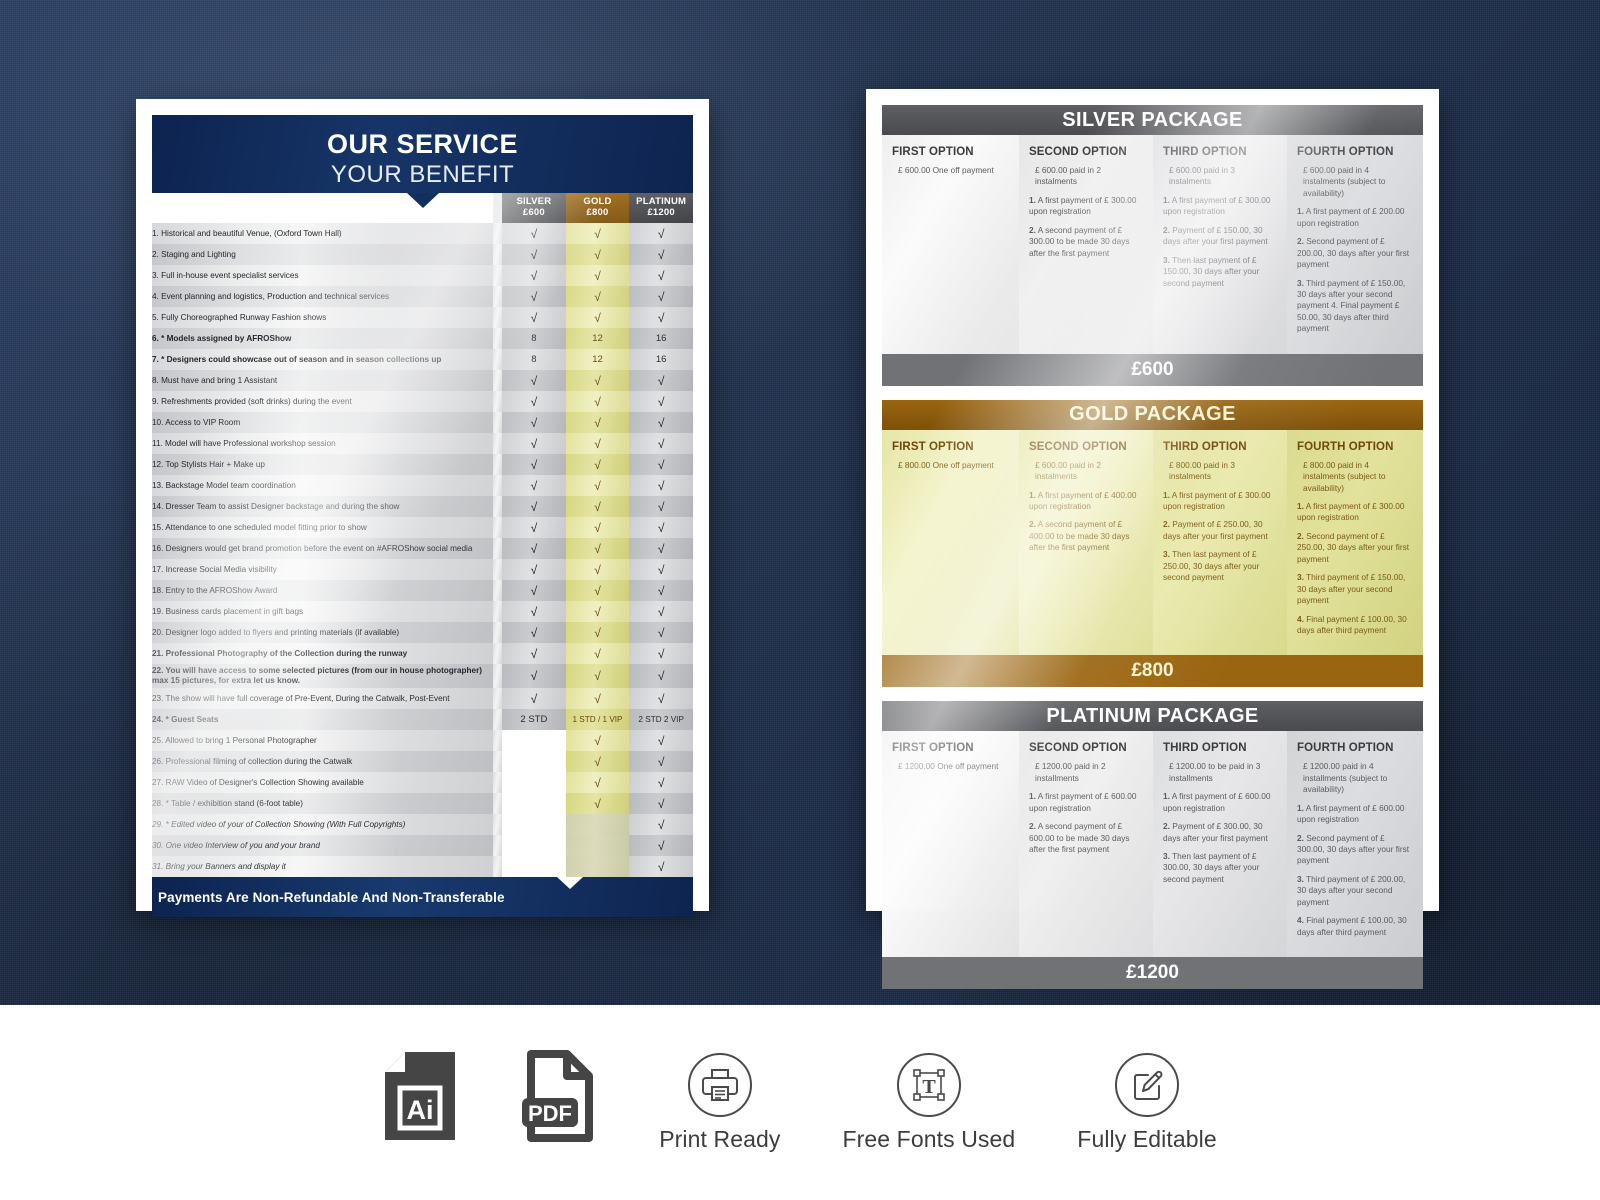 Image resolution: width=1600 pixels, height=1200 pixels. Describe the element at coordinates (1147, 1138) in the screenshot. I see `fully-editable-label: Fully Editable` at that location.